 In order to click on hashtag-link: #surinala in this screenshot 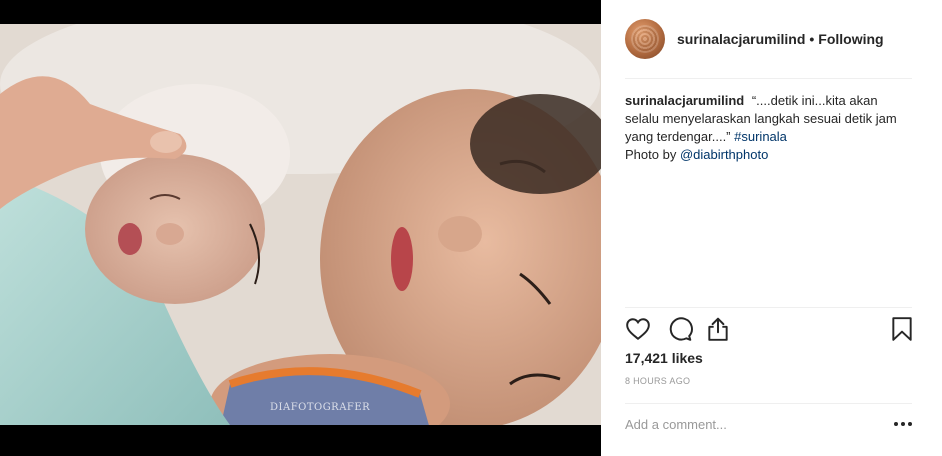, I will do `click(760, 136)`.